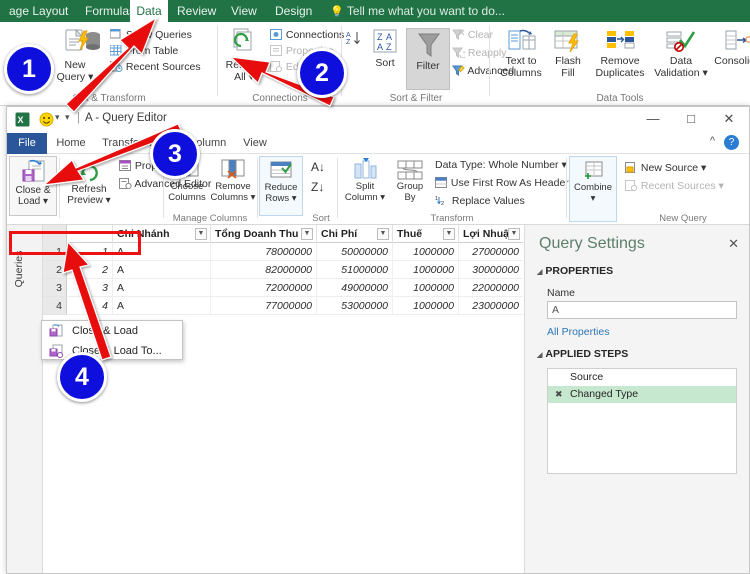 The height and width of the screenshot is (574, 750). What do you see at coordinates (521, 72) in the screenshot?
I see `text-to-columns-label-line2: Columns` at bounding box center [521, 72].